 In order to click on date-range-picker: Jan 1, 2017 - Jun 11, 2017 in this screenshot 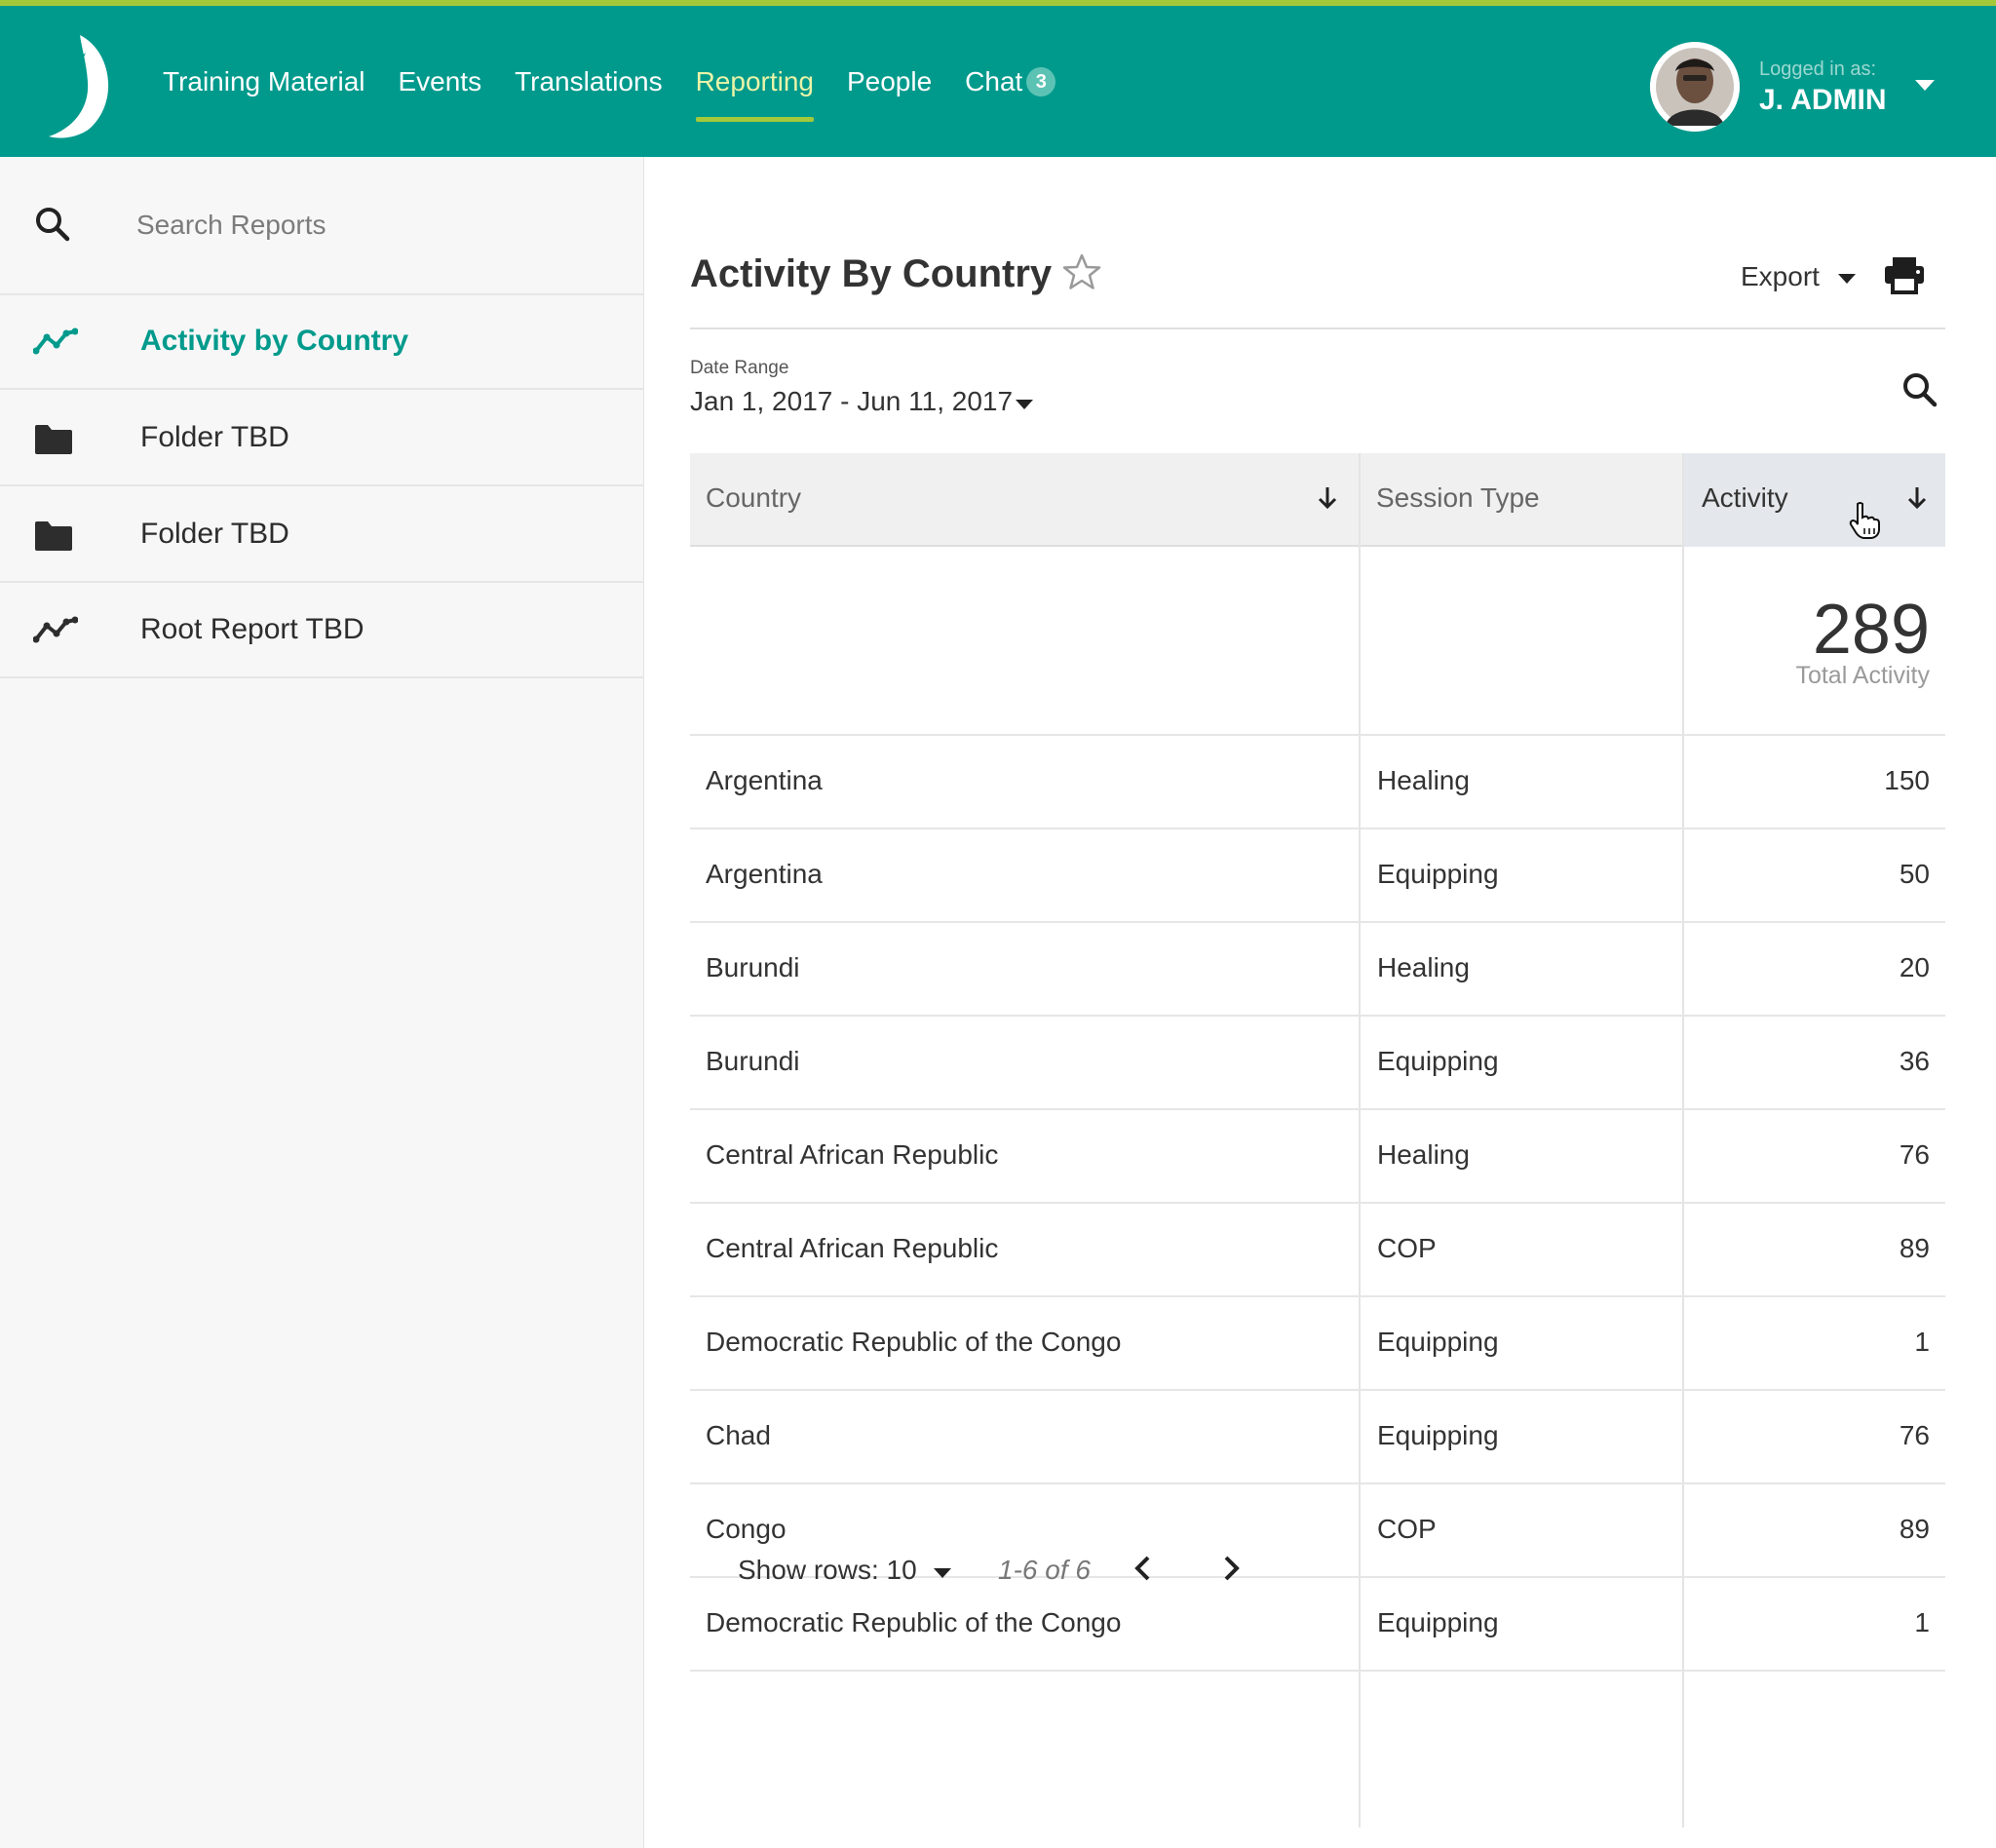, I will do `click(851, 401)`.